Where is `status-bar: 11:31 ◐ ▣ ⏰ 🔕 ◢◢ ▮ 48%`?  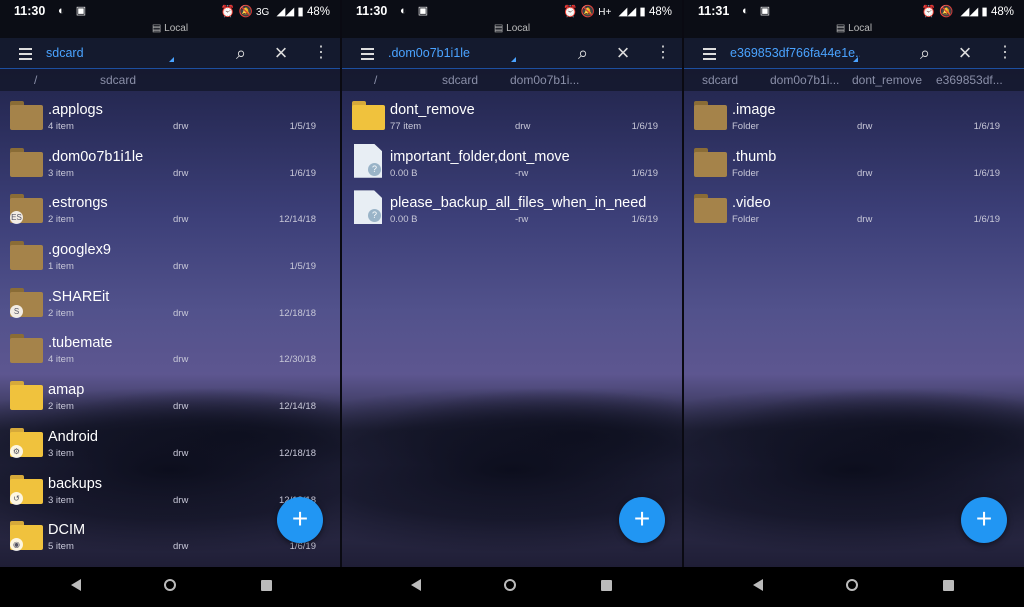 status-bar: 11:31 ◐ ▣ ⏰ 🔕 ◢◢ ▮ 48% is located at coordinates (854, 12).